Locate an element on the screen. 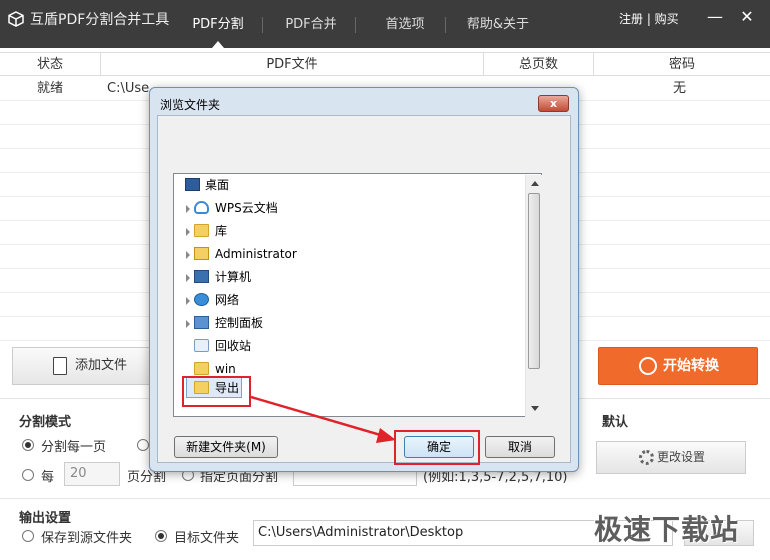 The image size is (770, 560). start-convert-button: 开始转换 is located at coordinates (678, 366).